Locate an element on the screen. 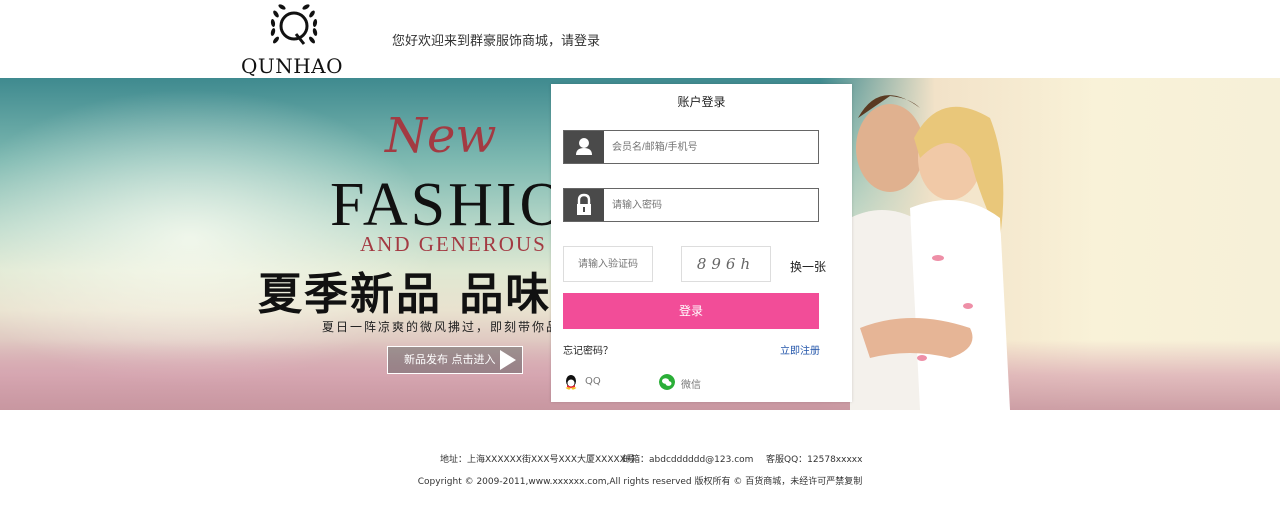 The width and height of the screenshot is (1280, 512). promo-headline: 夏季新品 品味 is located at coordinates (405, 294).